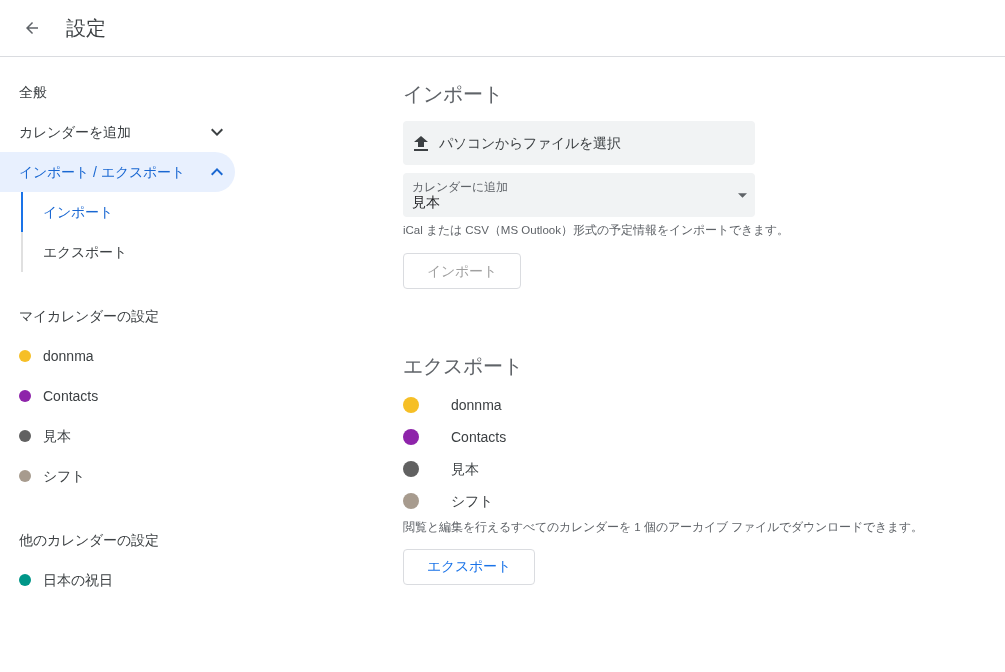 This screenshot has height=672, width=1005. I want to click on nav-item: カレンダーを追加, so click(117, 132).